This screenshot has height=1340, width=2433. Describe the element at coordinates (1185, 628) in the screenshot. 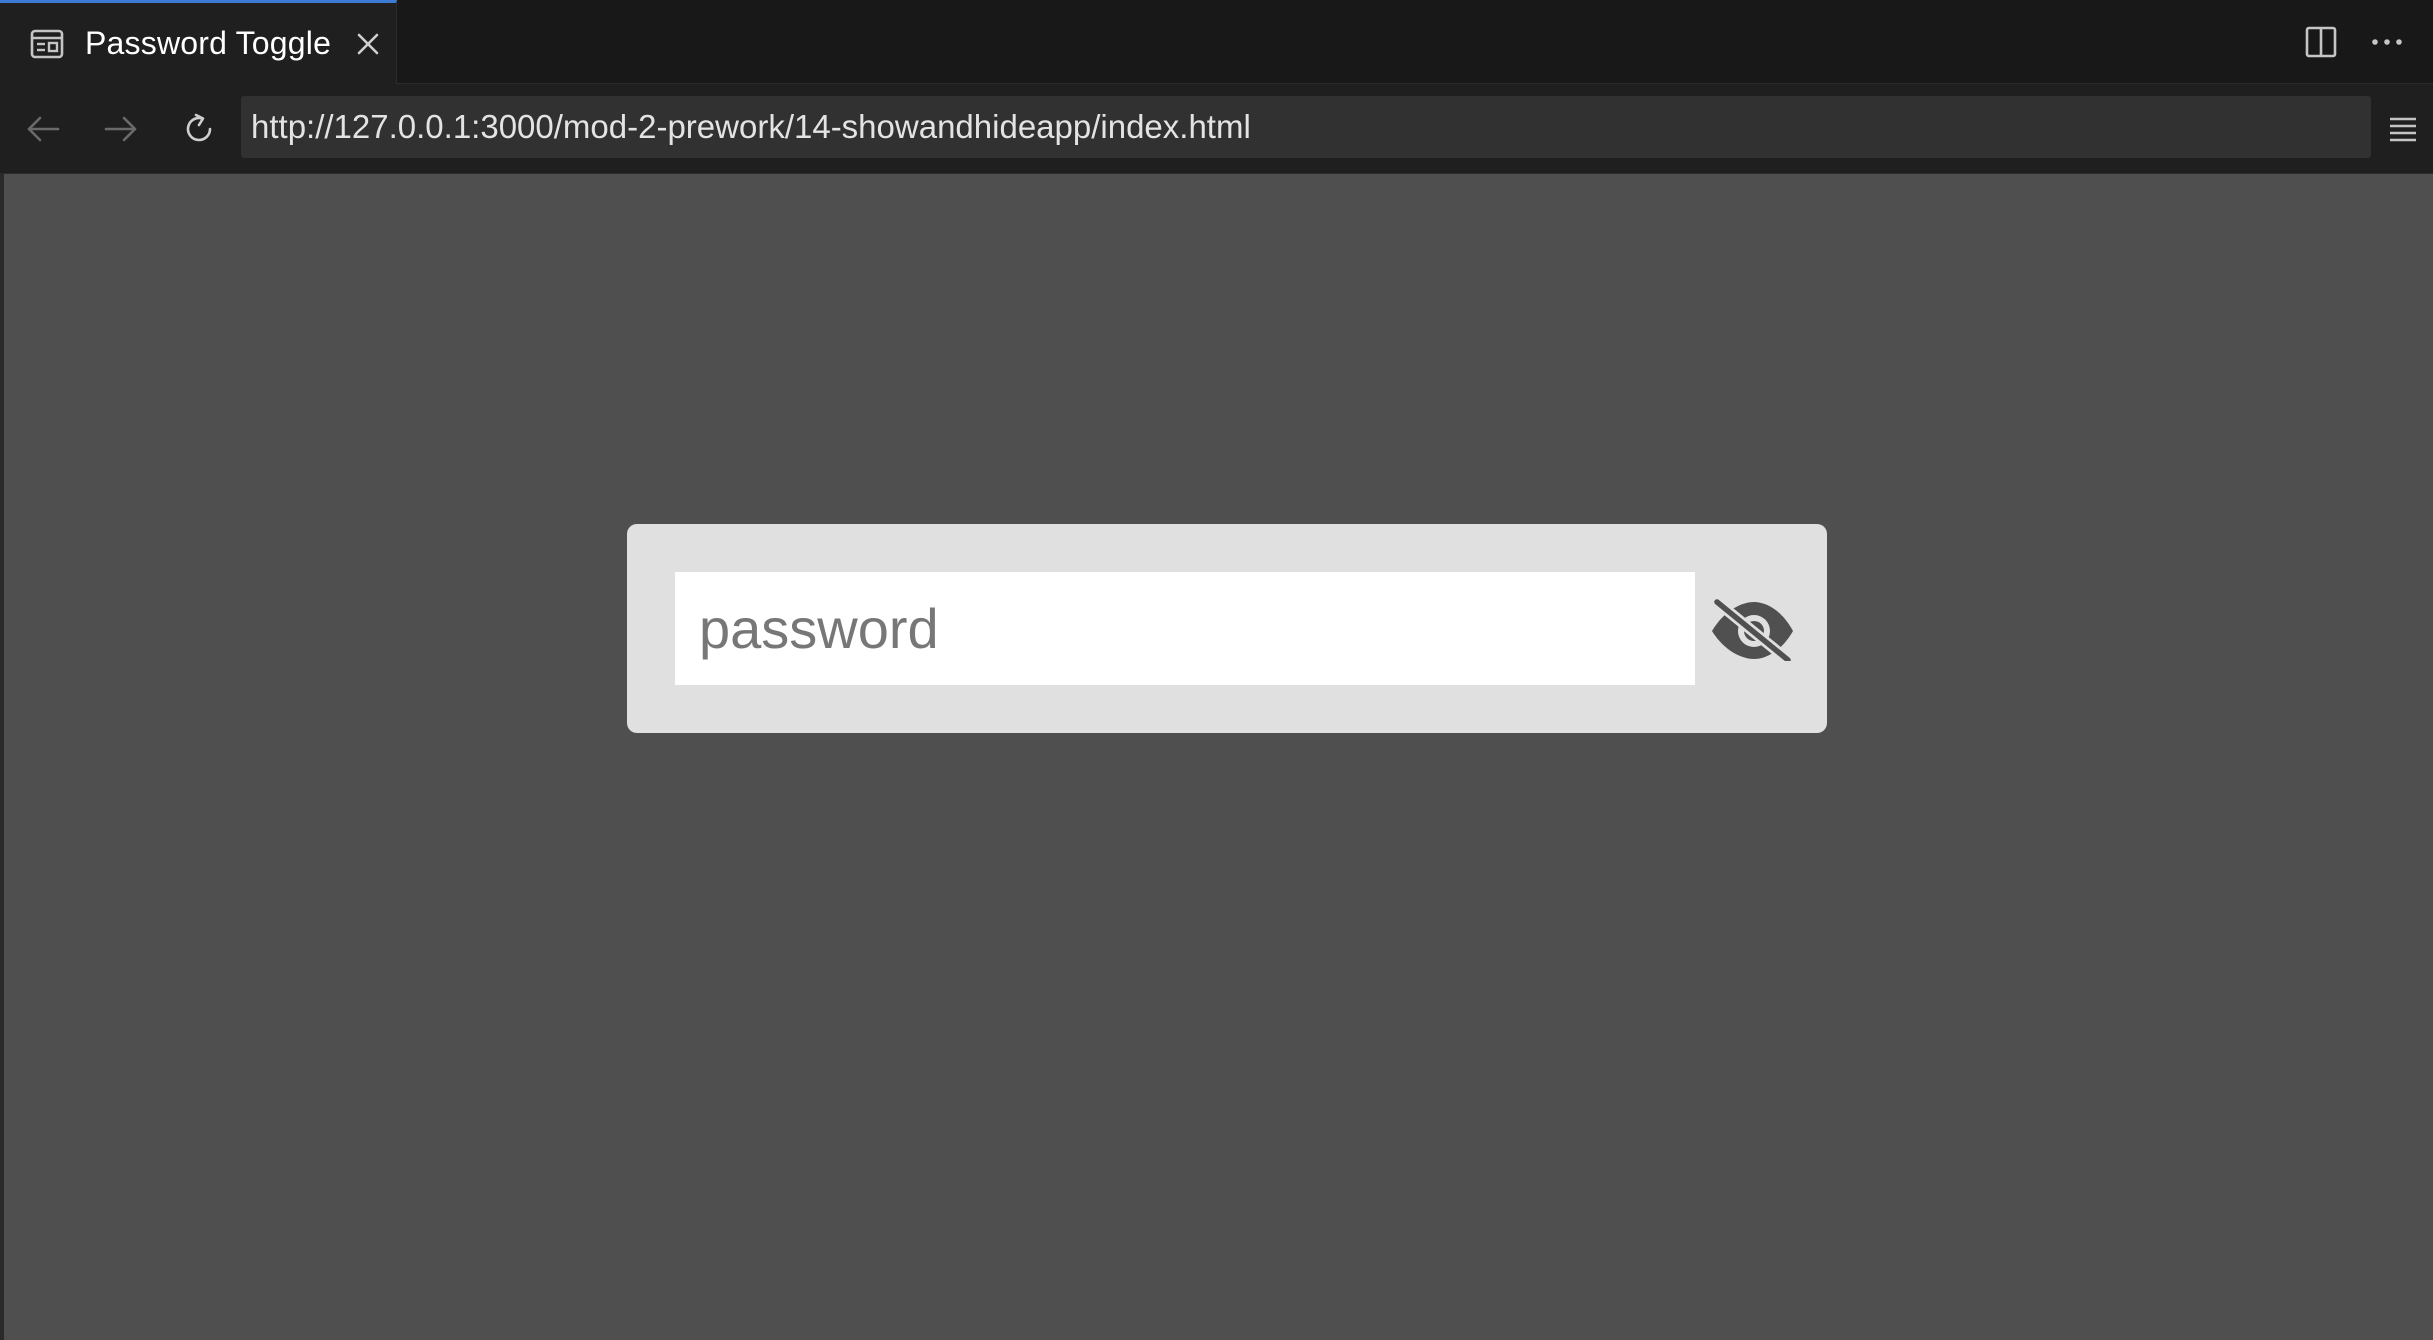

I see `password-input` at that location.